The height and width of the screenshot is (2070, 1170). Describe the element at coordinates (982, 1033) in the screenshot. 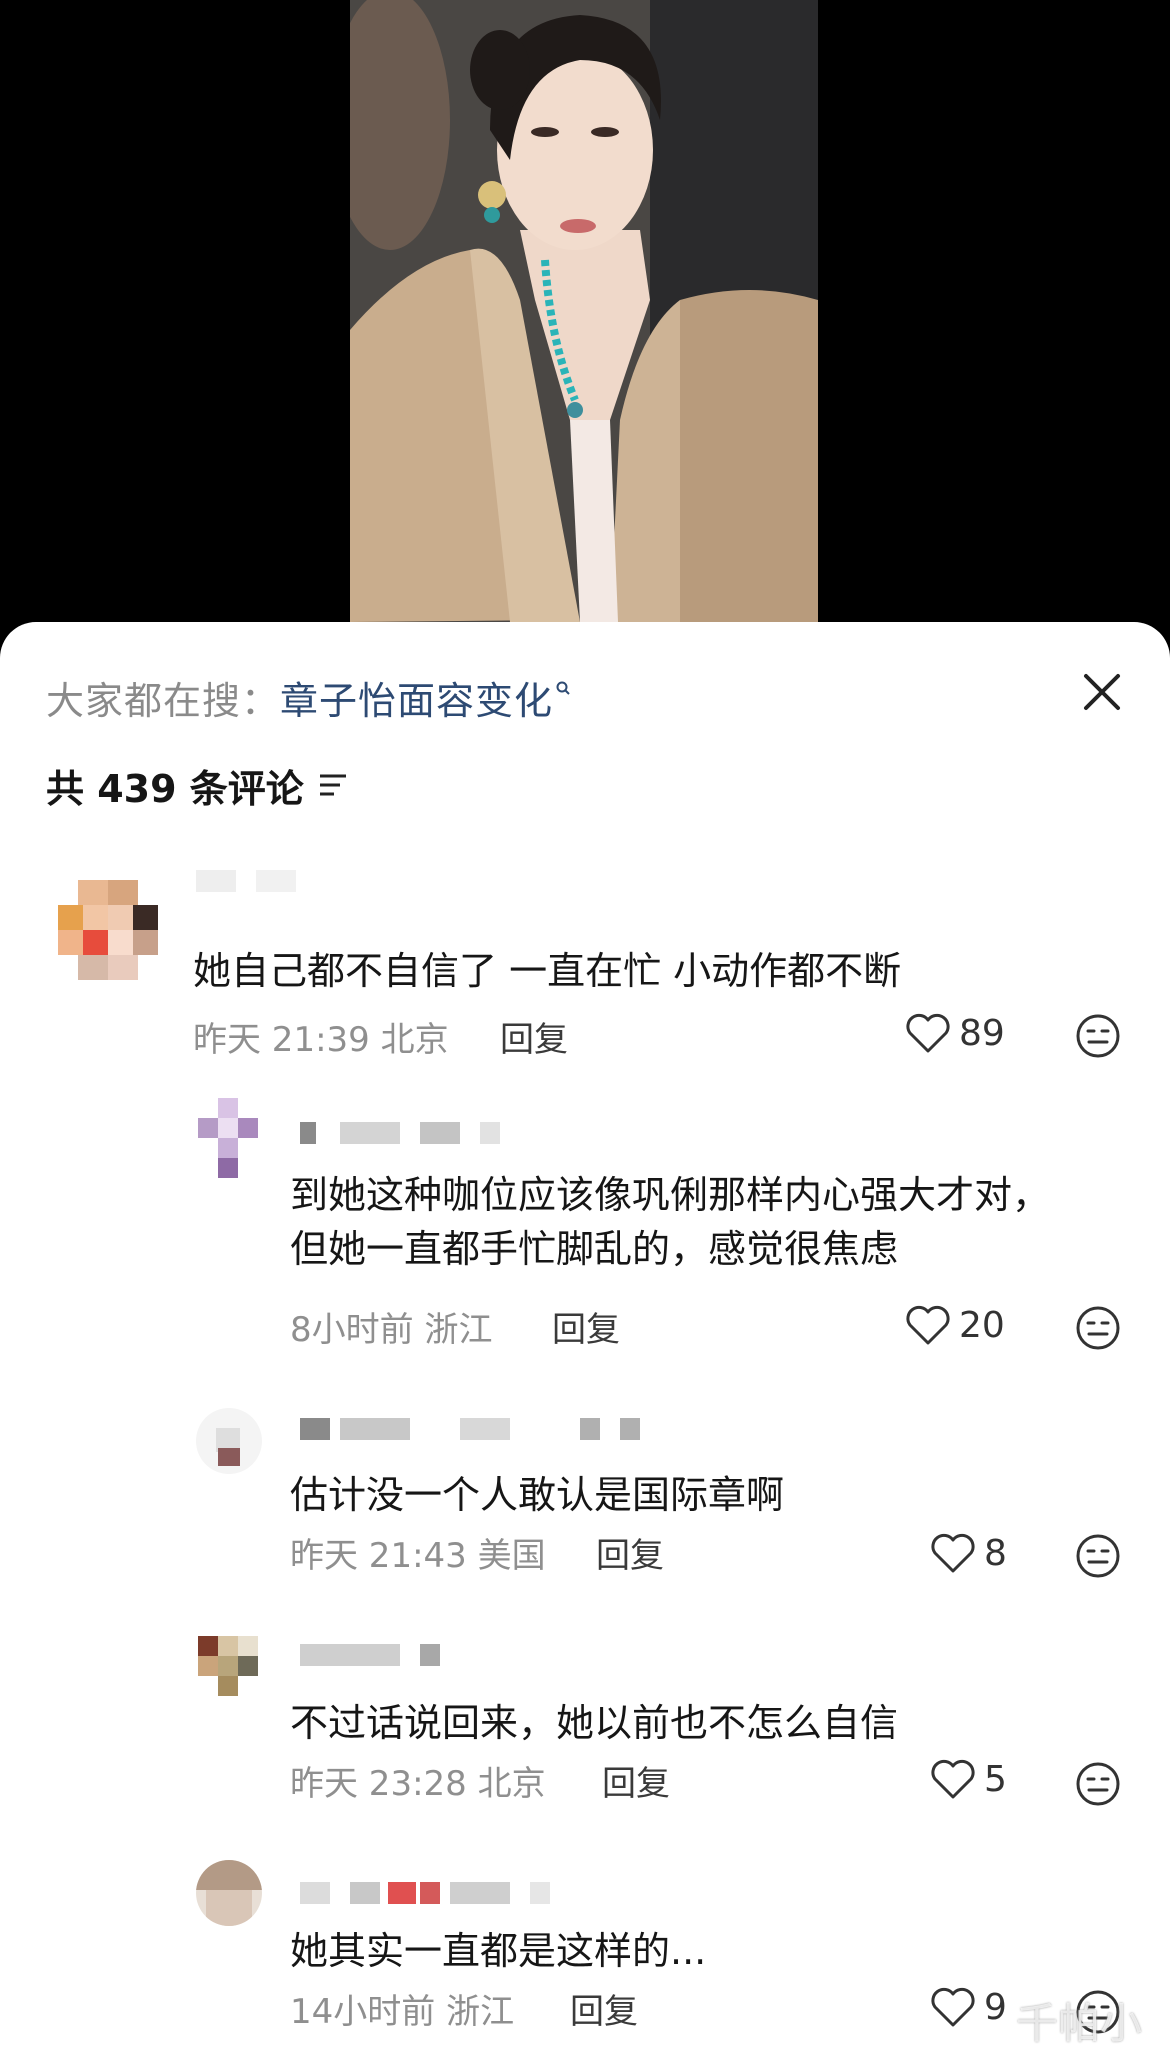

I see `like-count: 89` at that location.